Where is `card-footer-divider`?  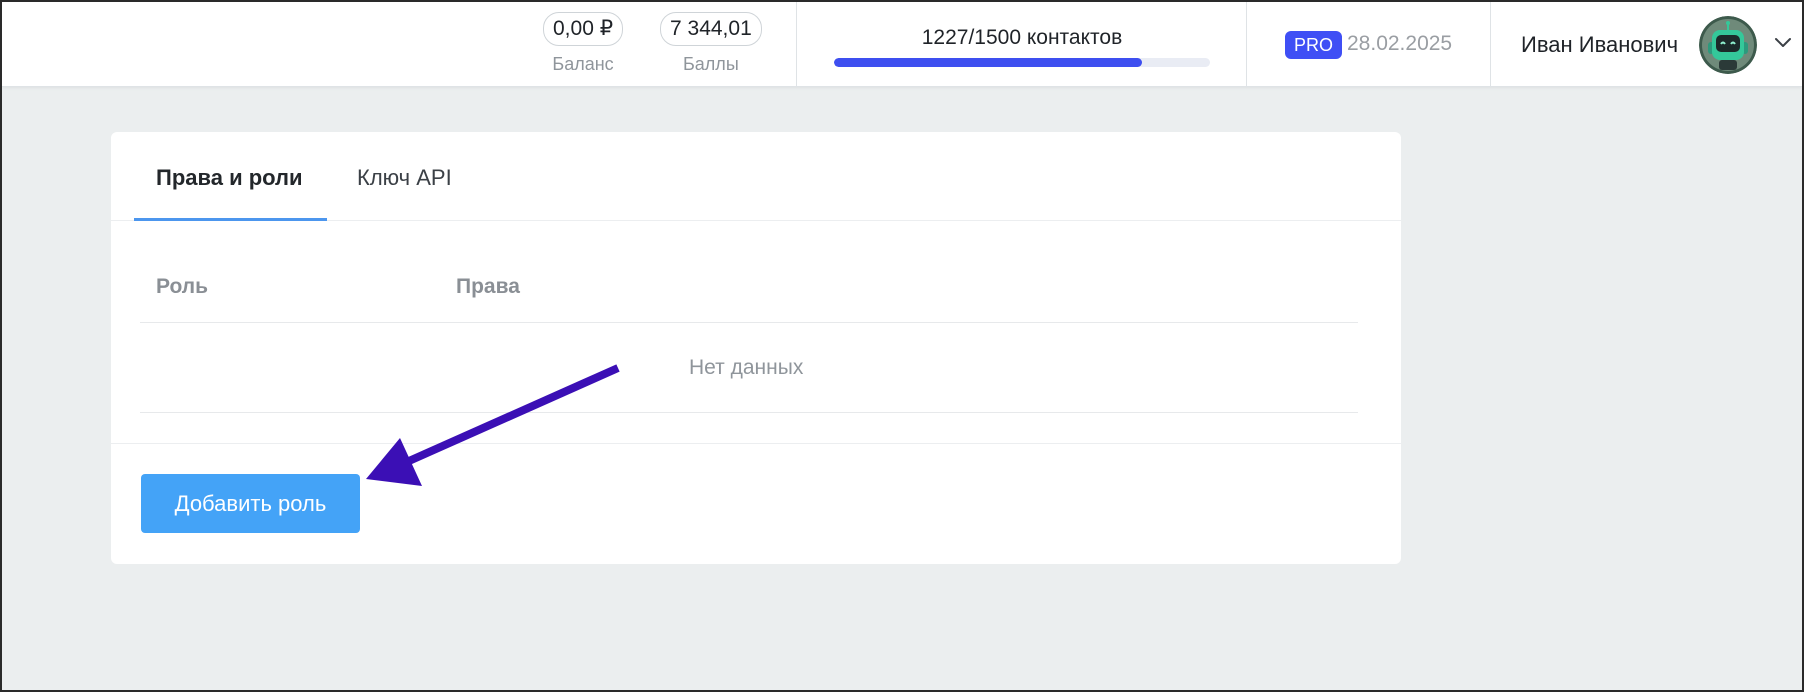 card-footer-divider is located at coordinates (756, 443).